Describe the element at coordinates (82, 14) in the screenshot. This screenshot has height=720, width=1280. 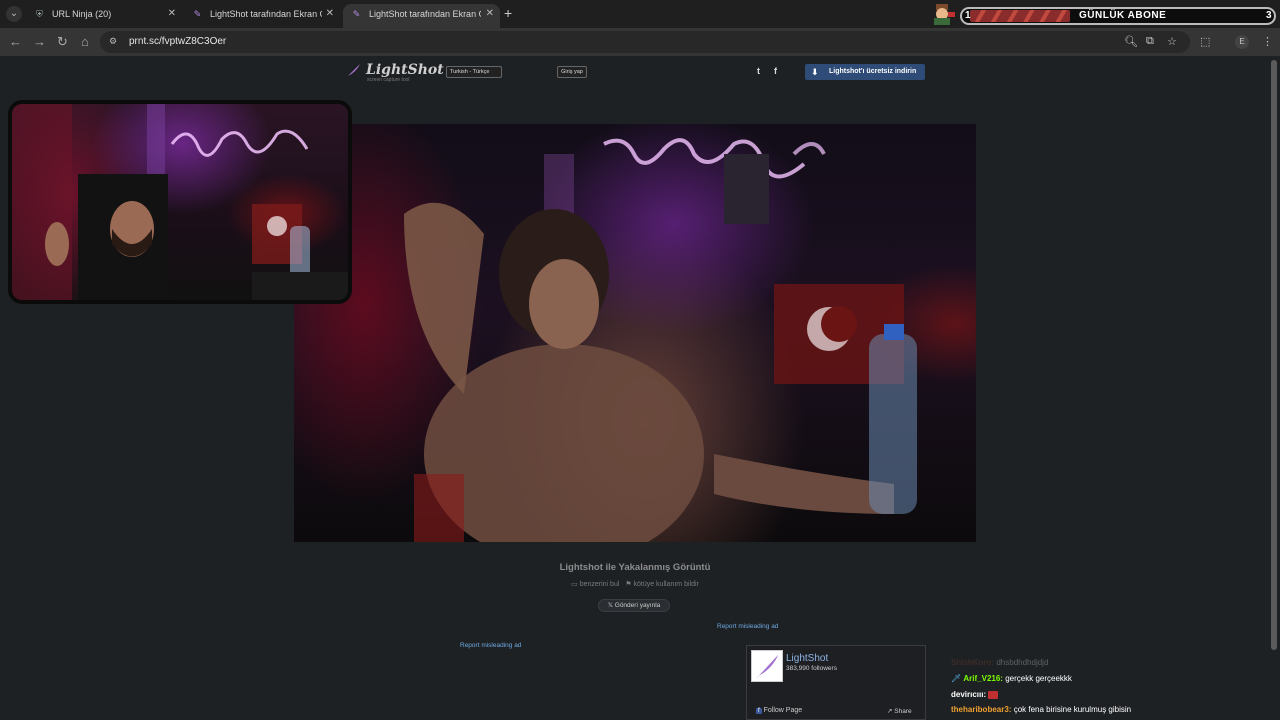
I see `tab-title: URL Ninja (20)` at that location.